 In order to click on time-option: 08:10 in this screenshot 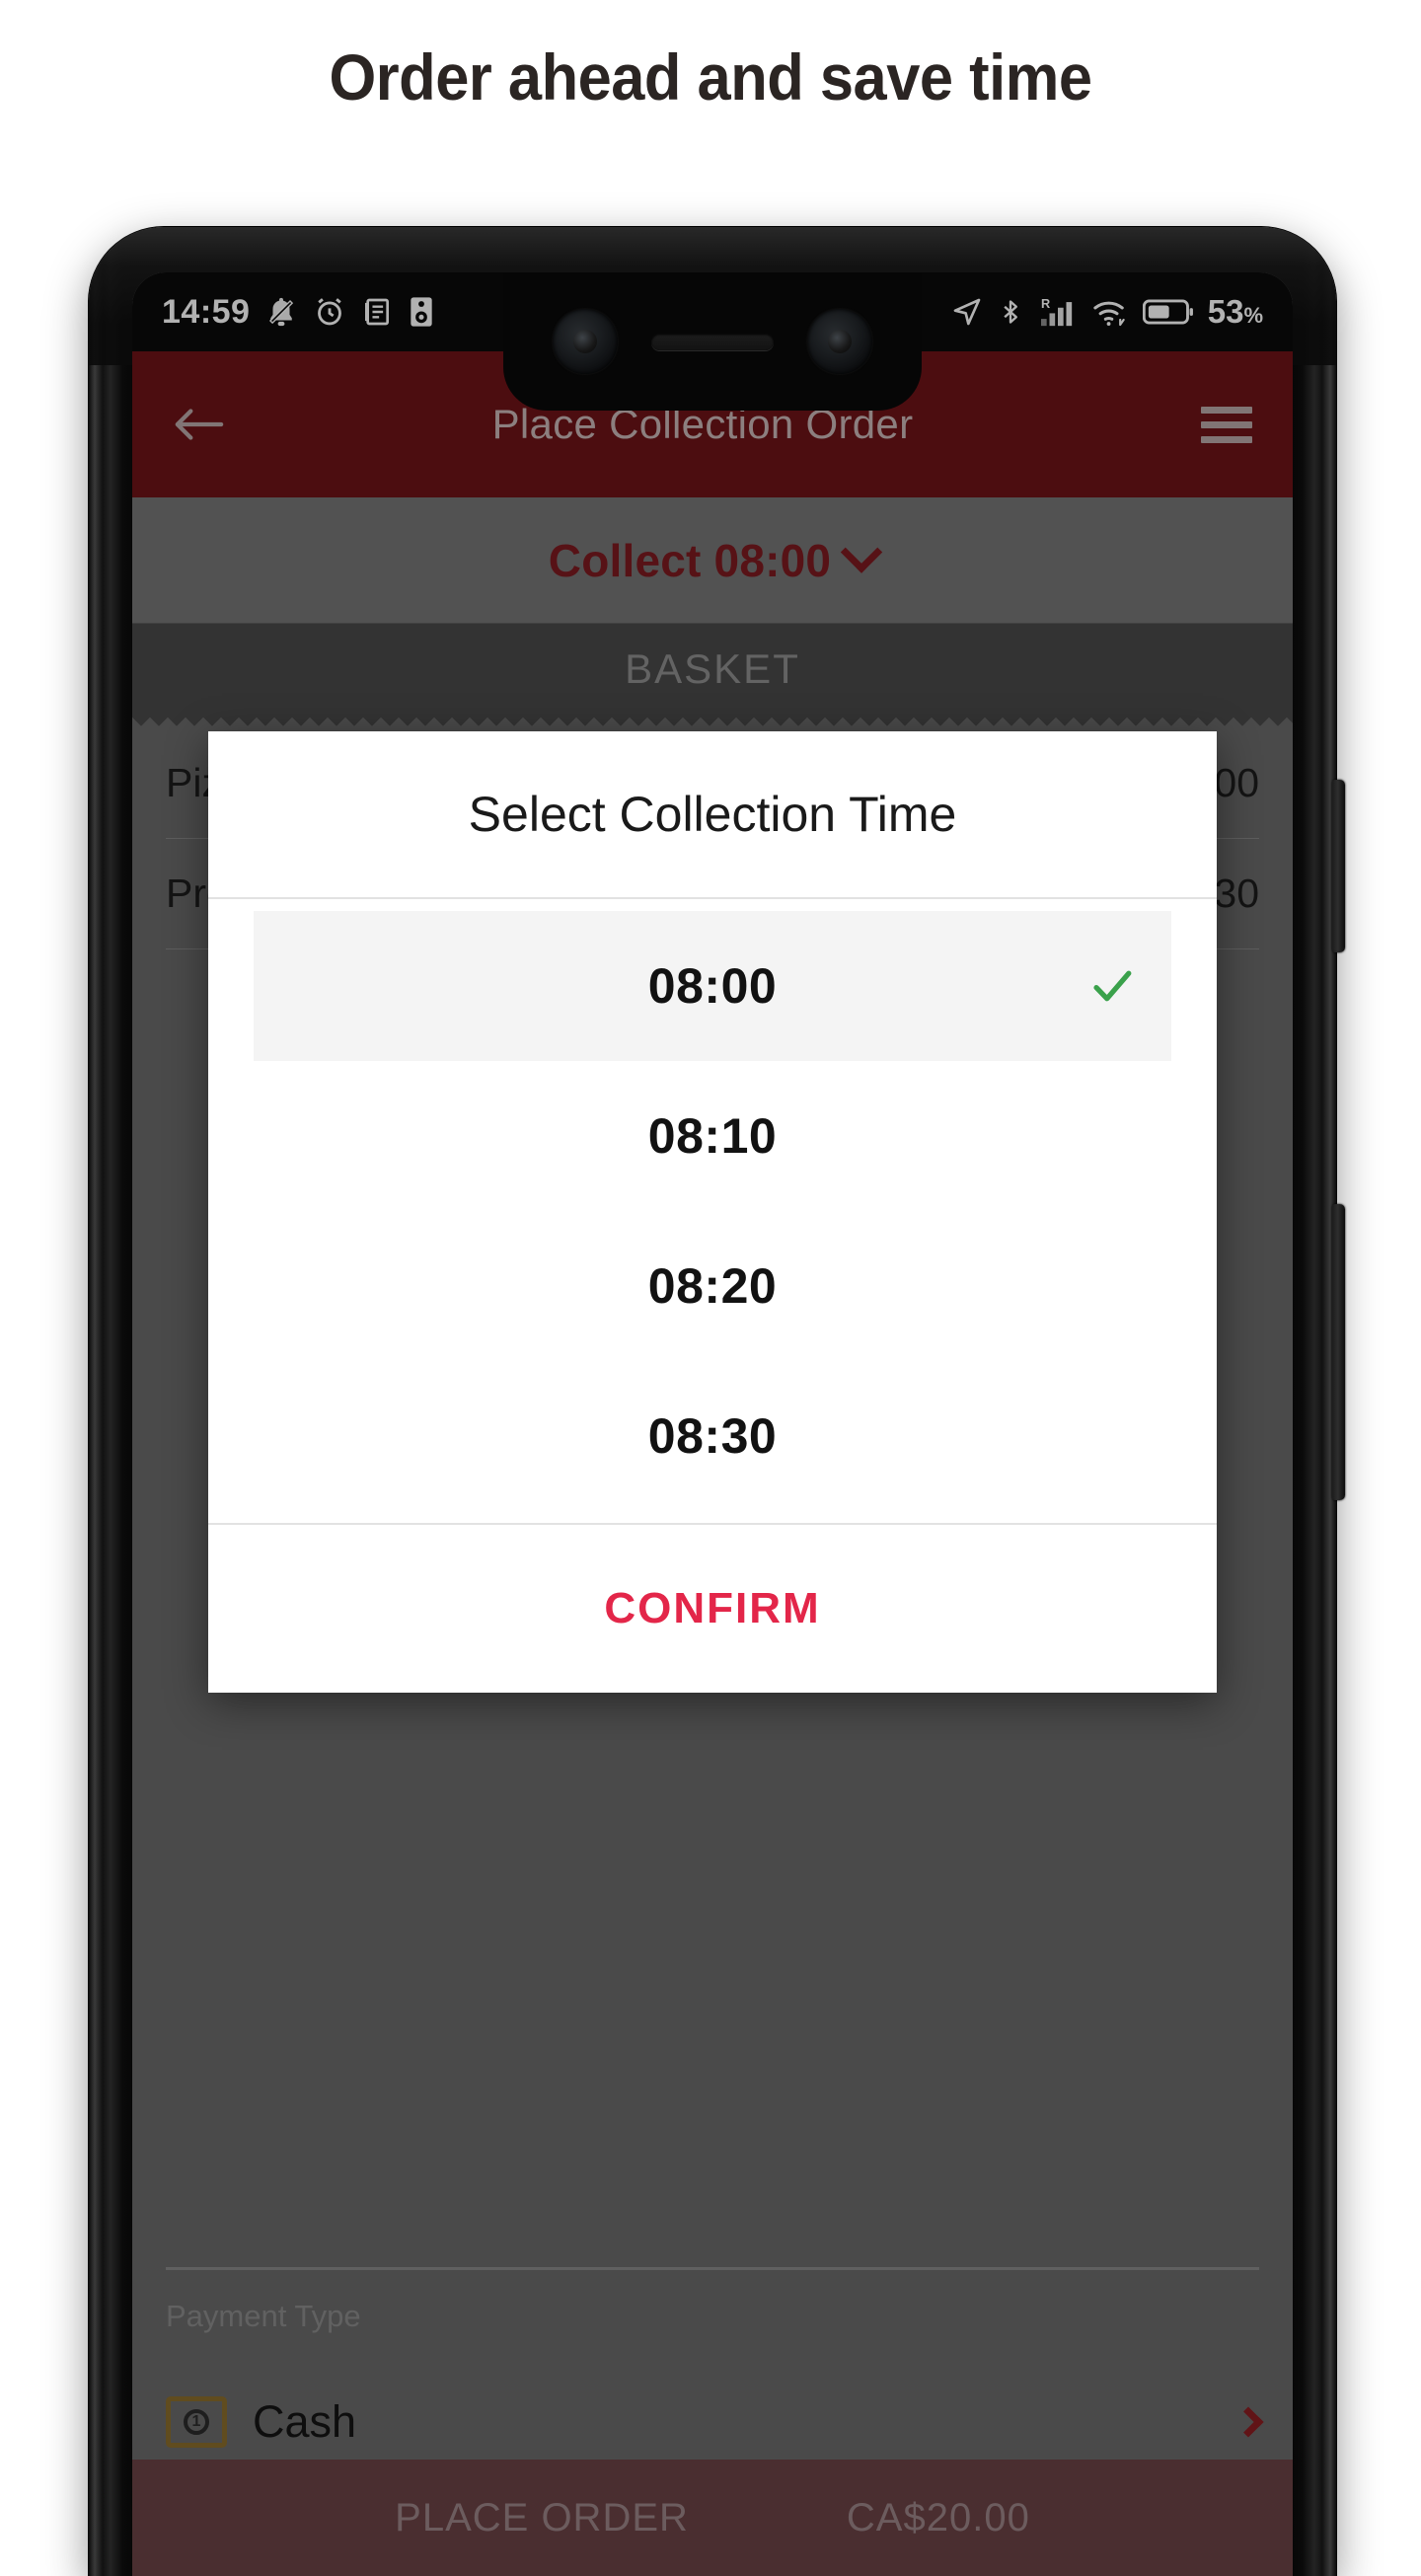, I will do `click(712, 1136)`.